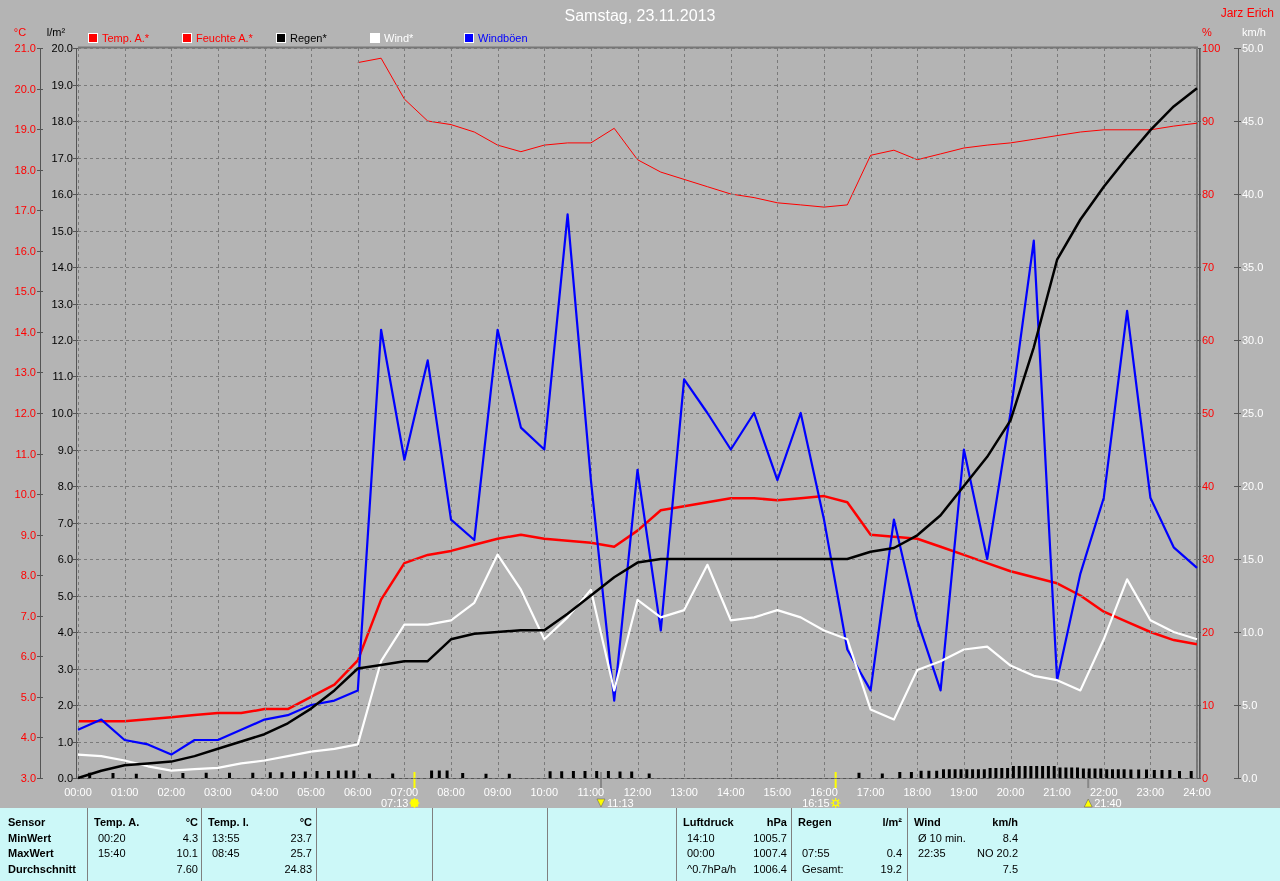  Describe the element at coordinates (111, 853) in the screenshot. I see `table-cell-text: 15:40` at that location.